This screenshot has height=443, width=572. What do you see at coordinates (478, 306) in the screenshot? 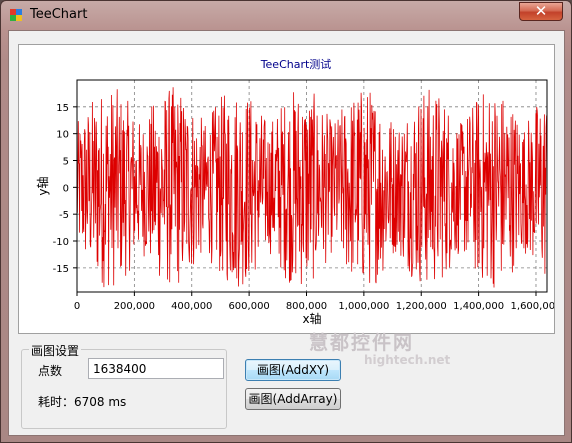
I see `x-tick-label: 1,400,000` at bounding box center [478, 306].